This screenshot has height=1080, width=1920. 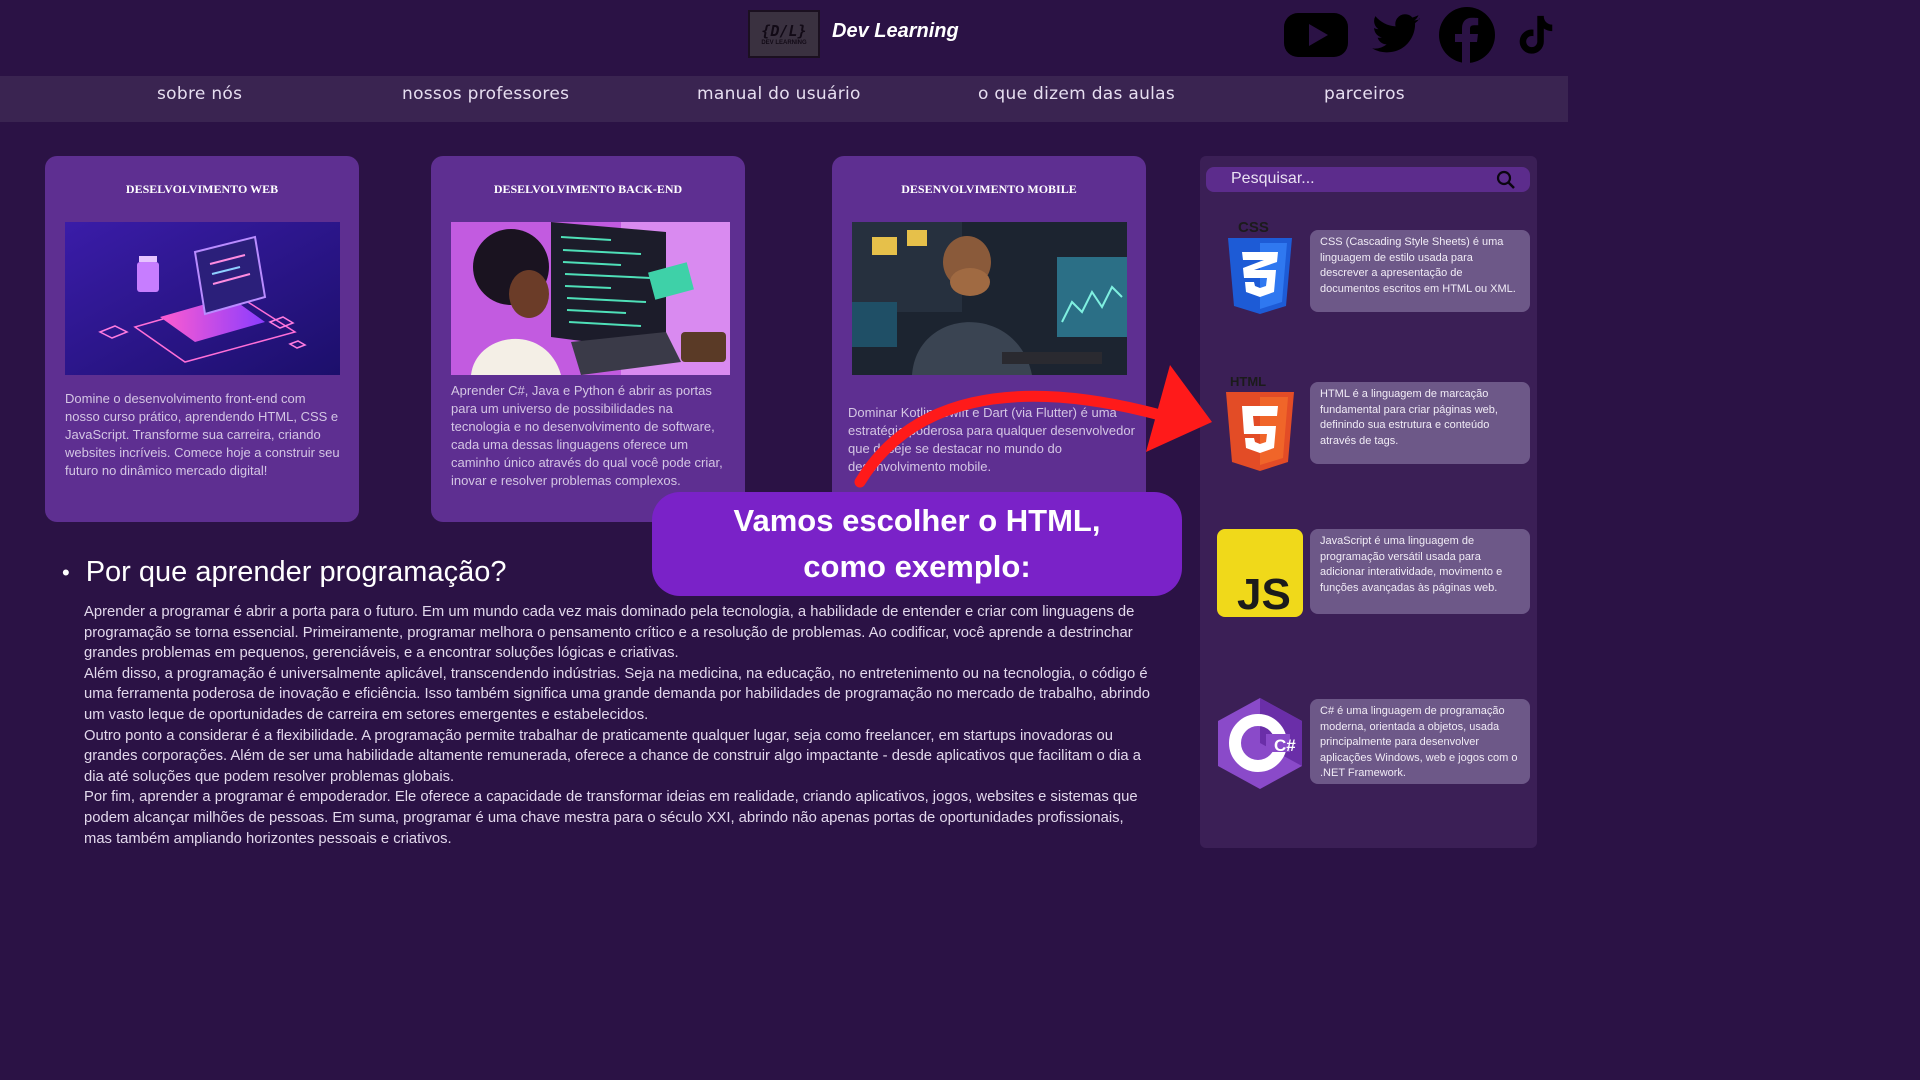 I want to click on nav-item-nossos-professores: nossos professores, so click(x=485, y=94).